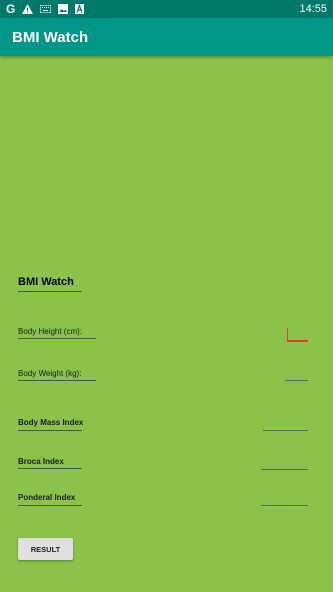  I want to click on body-height-input, so click(297, 335).